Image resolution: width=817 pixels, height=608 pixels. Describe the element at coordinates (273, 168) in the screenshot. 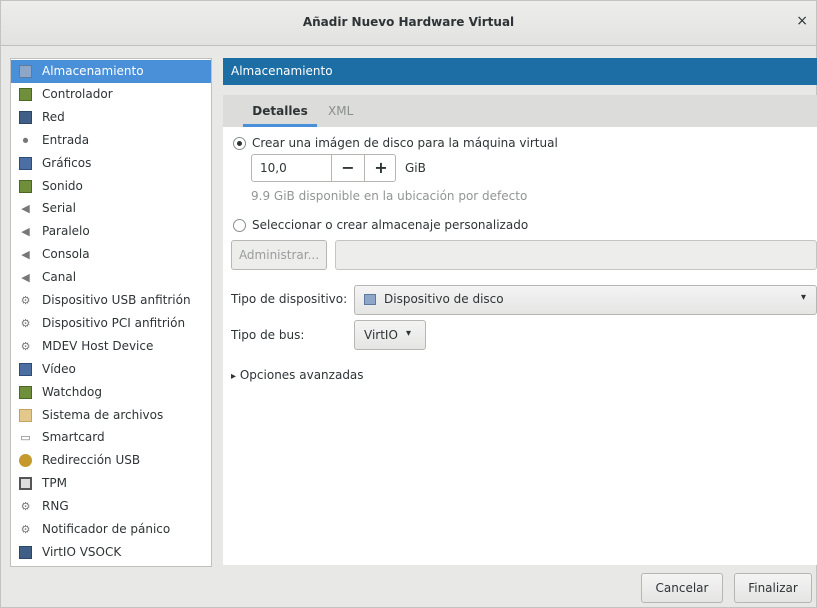

I see `disk-size-value: 10,0` at that location.